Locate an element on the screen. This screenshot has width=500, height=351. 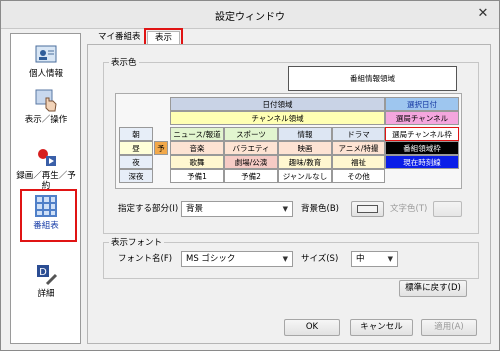
genre-sports: スポーツ is located at coordinates (251, 134).